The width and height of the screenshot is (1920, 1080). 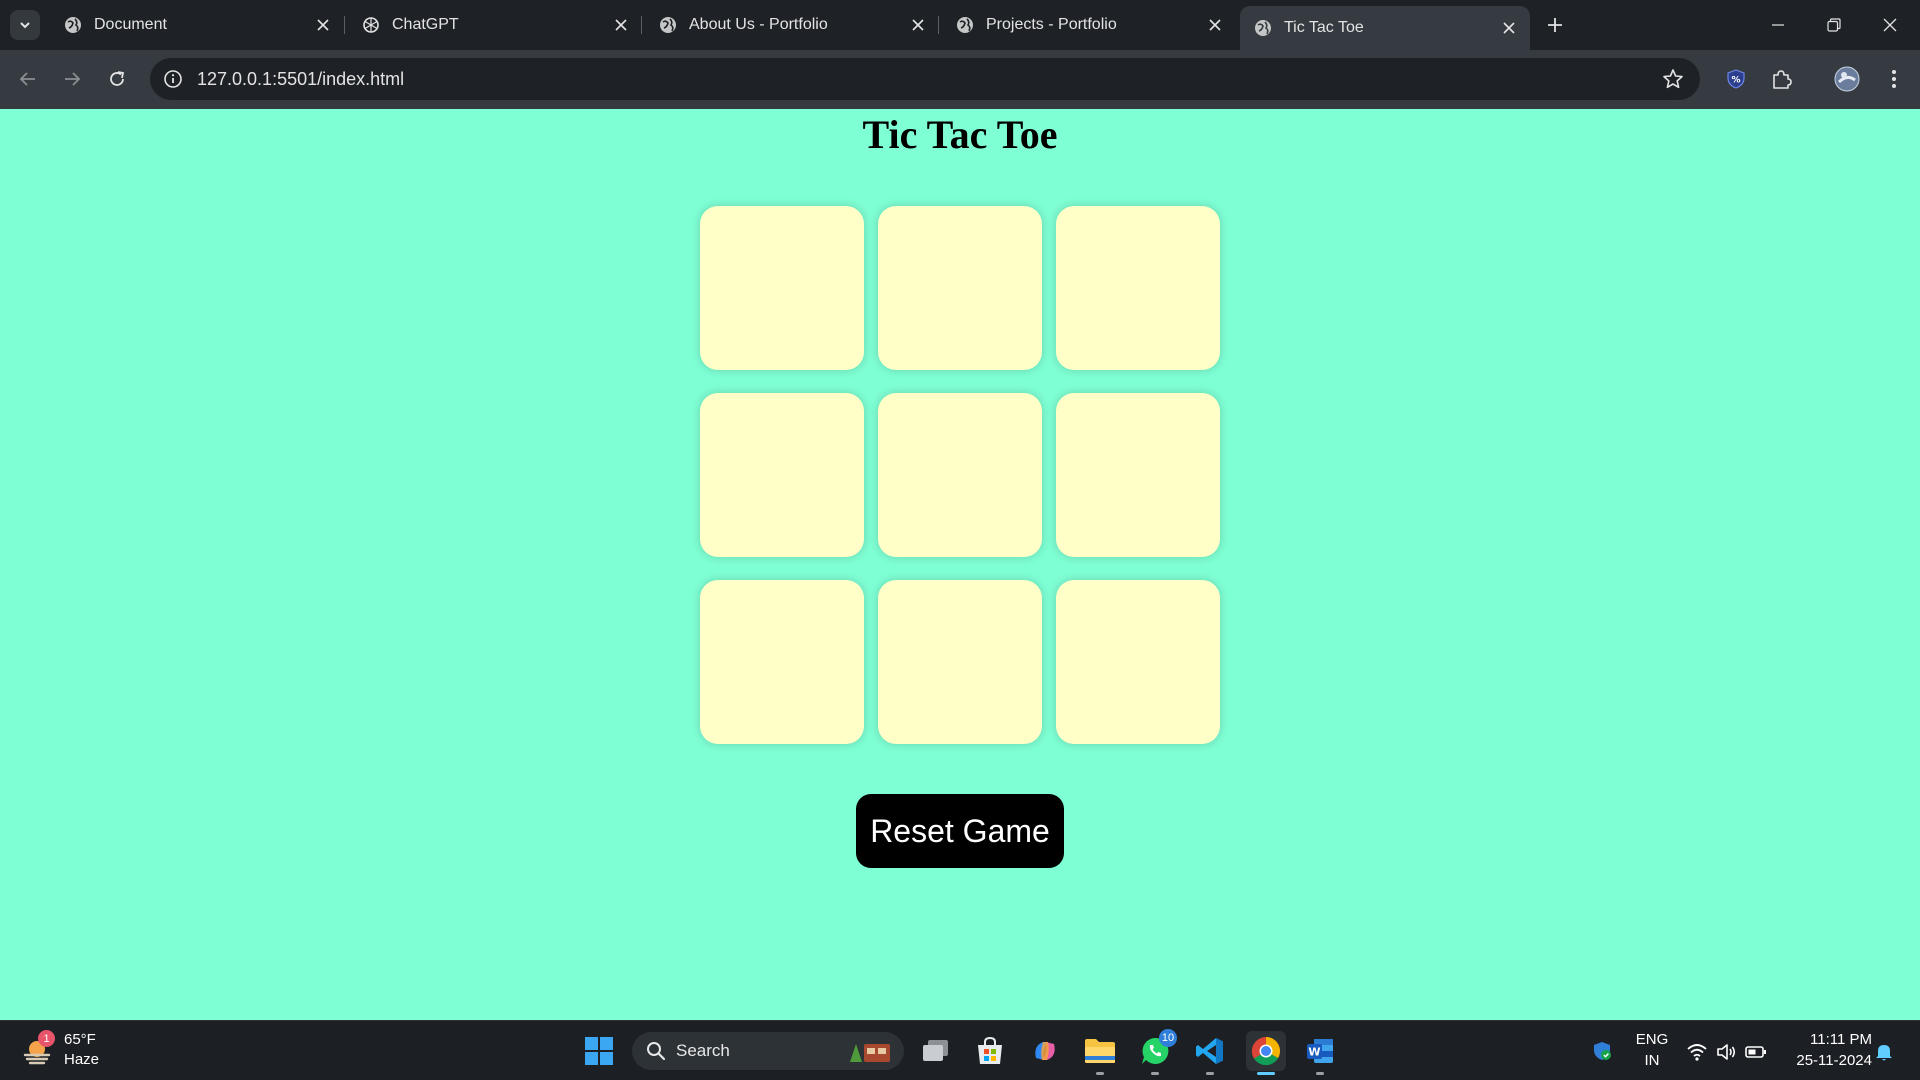 I want to click on store-bag-icon, so click(x=990, y=1050).